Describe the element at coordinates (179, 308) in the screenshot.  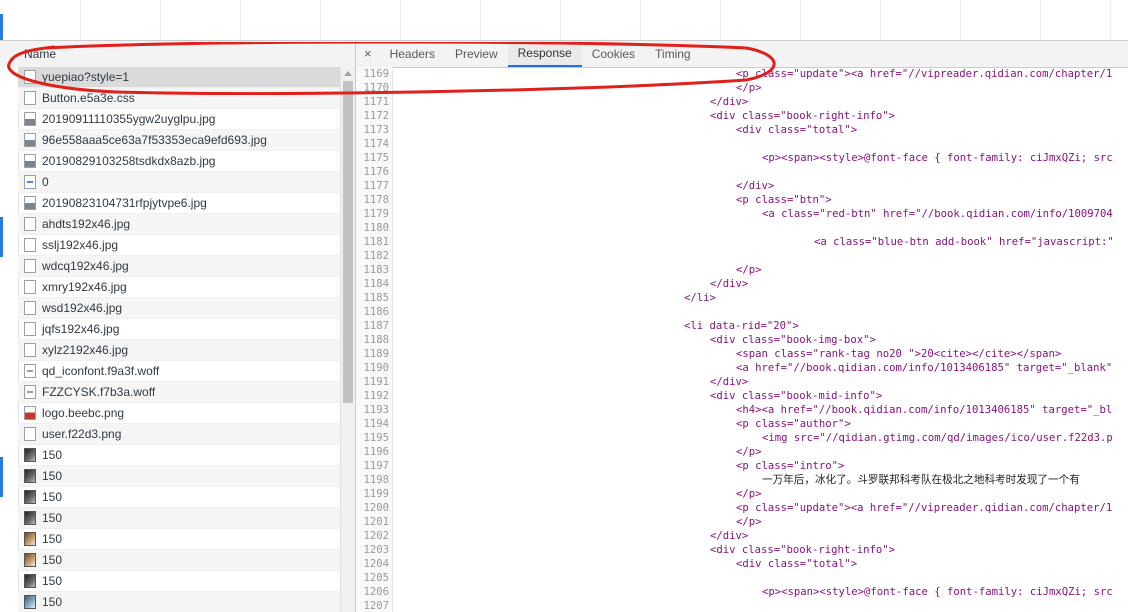
I see `request-row: wsd192x46.jpg` at that location.